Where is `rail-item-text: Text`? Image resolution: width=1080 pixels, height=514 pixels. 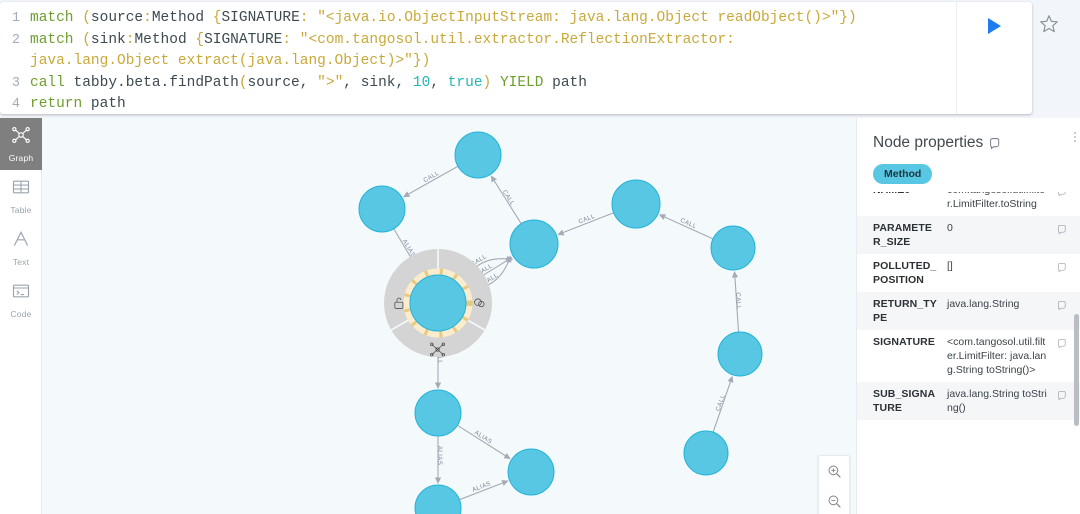
rail-item-text: Text is located at coordinates (21, 248).